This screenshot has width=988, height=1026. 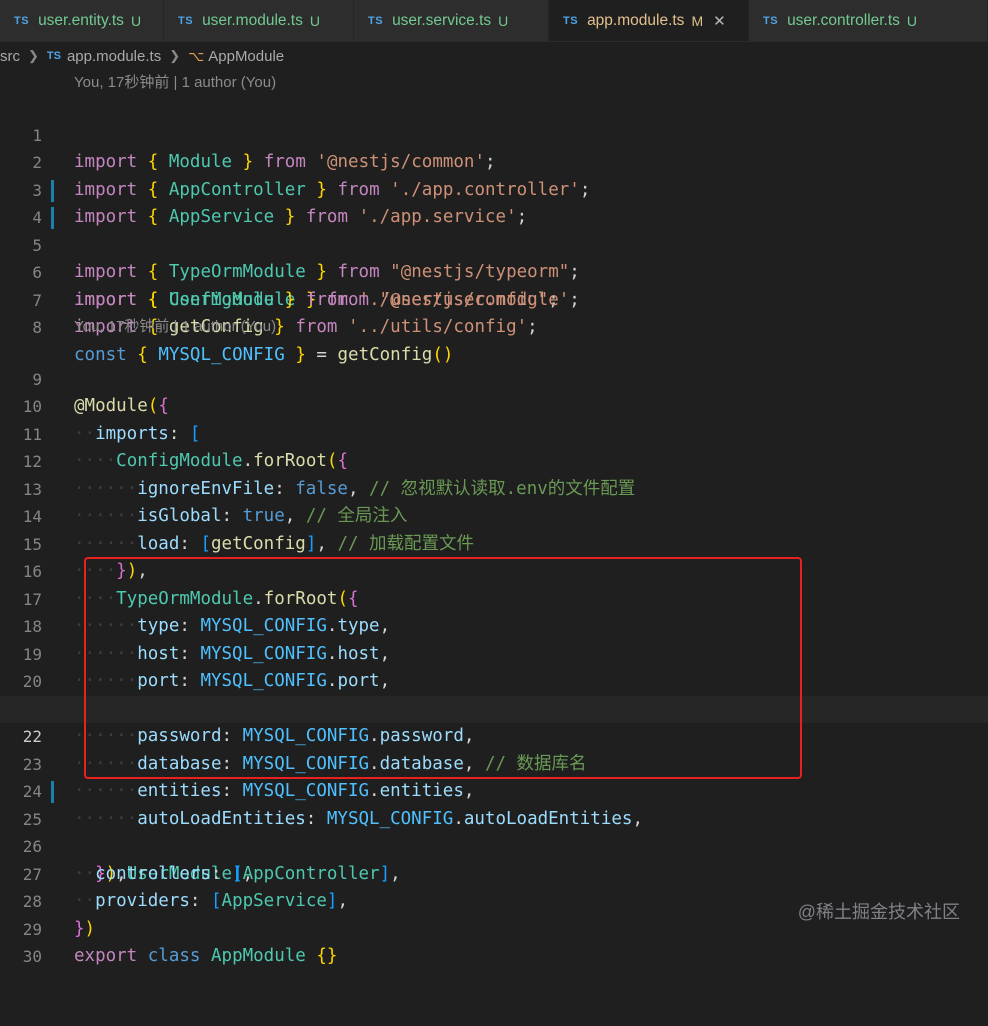 What do you see at coordinates (843, 20) in the screenshot?
I see `tab-label: user.controller.ts` at bounding box center [843, 20].